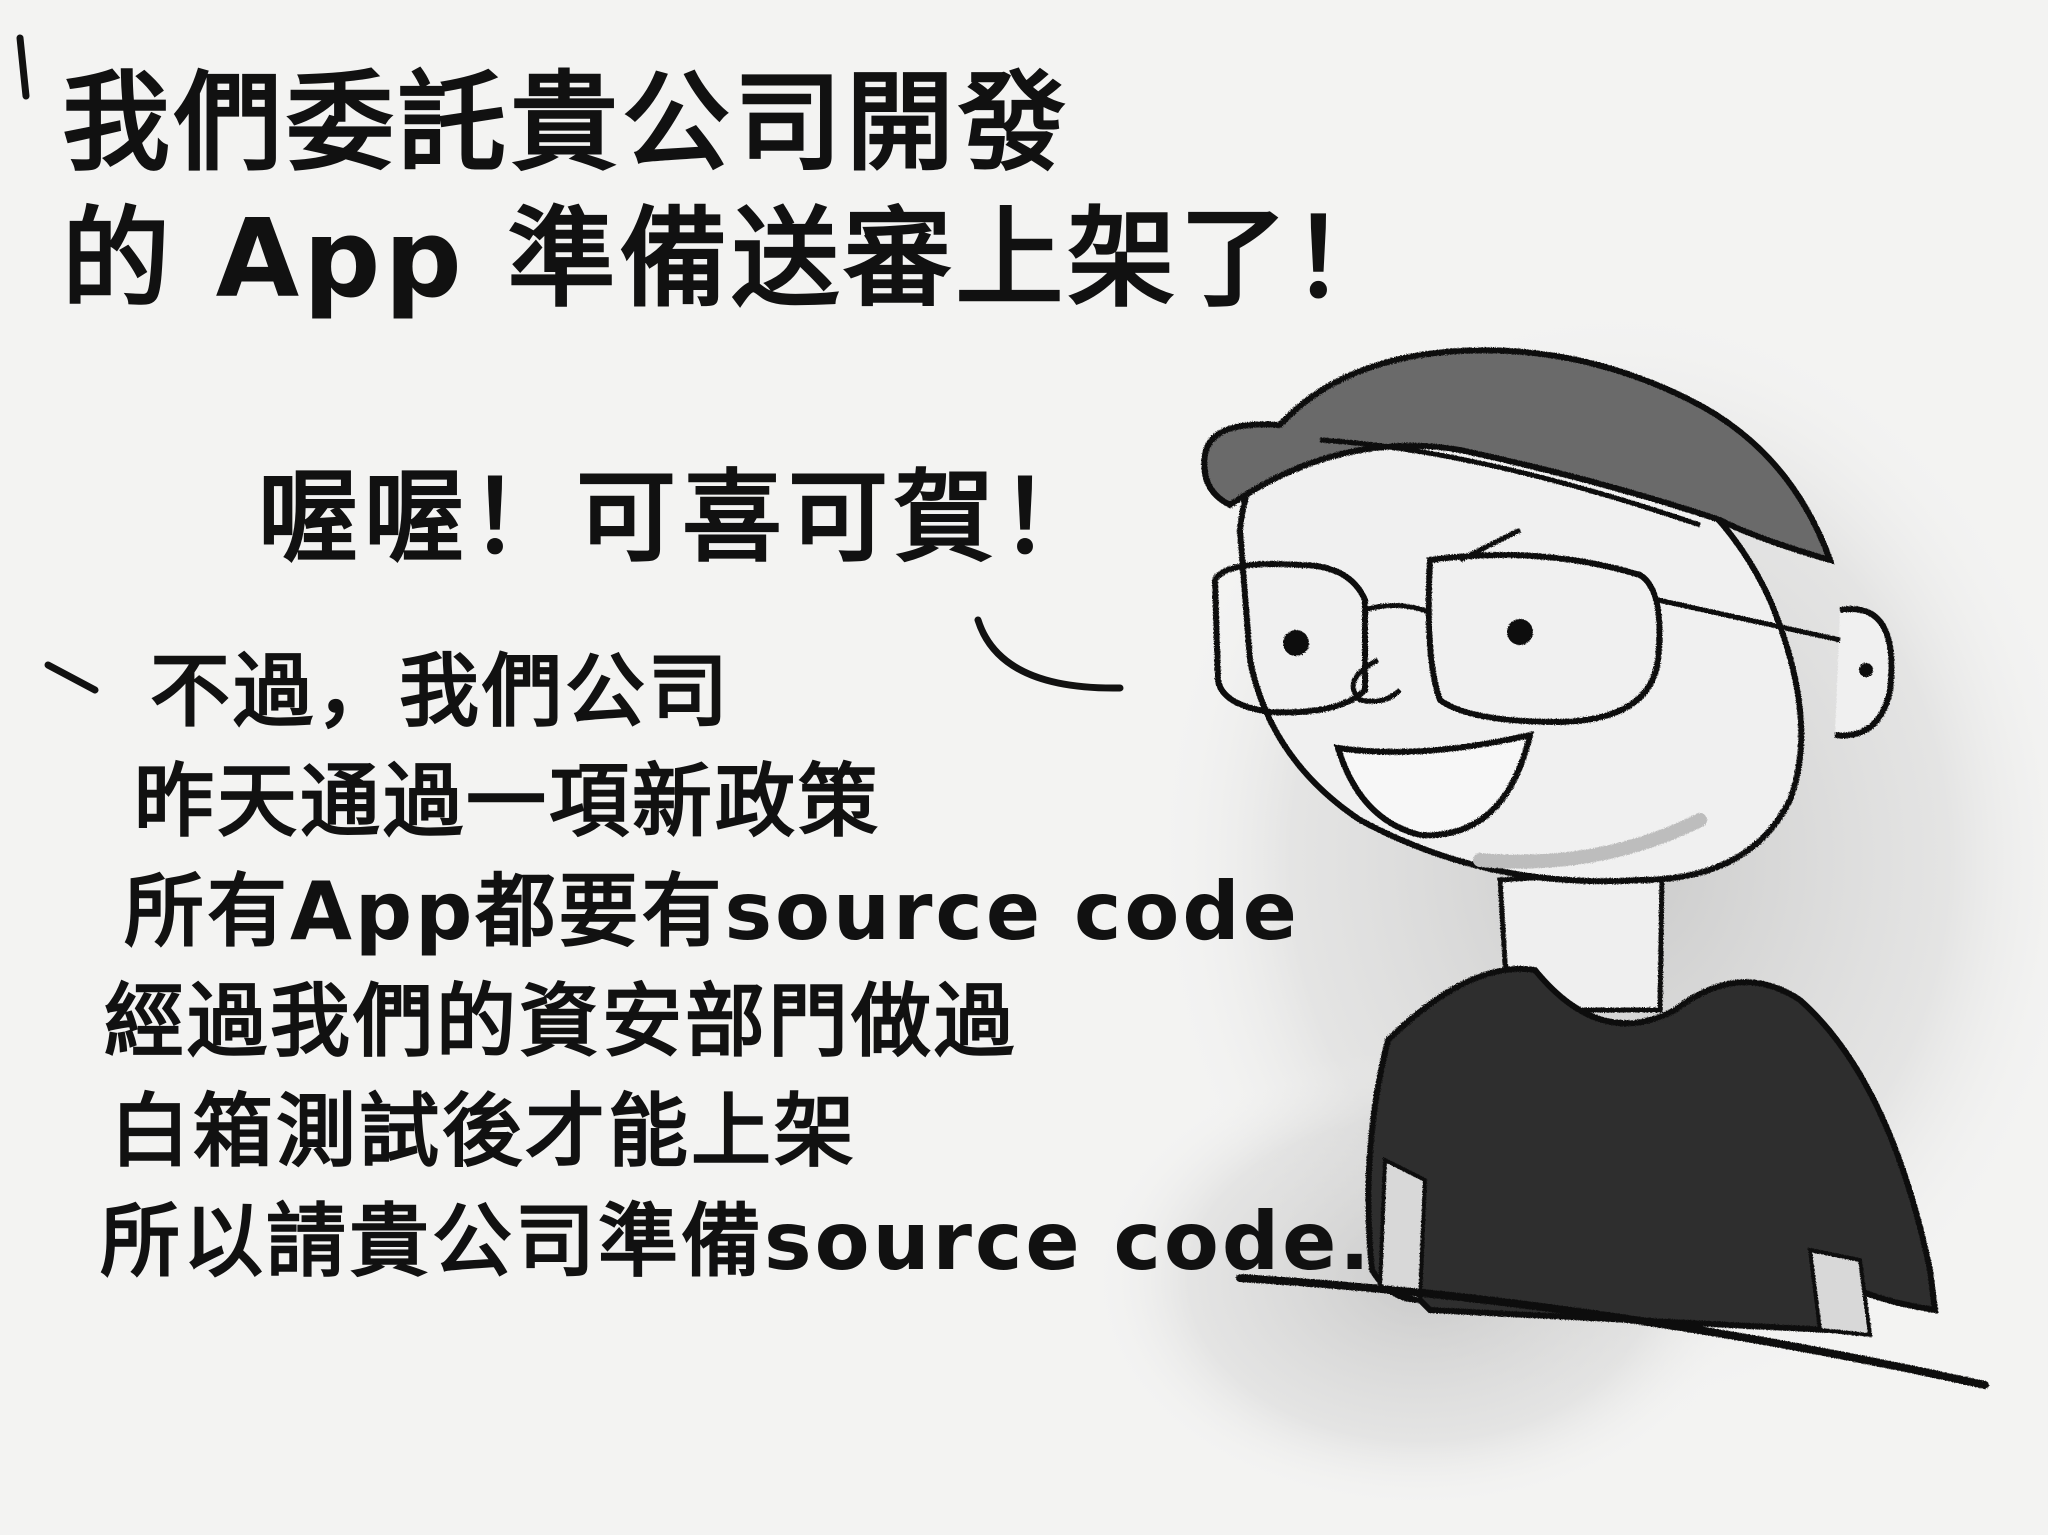 Image resolution: width=2048 pixels, height=1535 pixels. What do you see at coordinates (733, 259) in the screenshot?
I see `request-line-2: 的 App 準備送審上架了！` at bounding box center [733, 259].